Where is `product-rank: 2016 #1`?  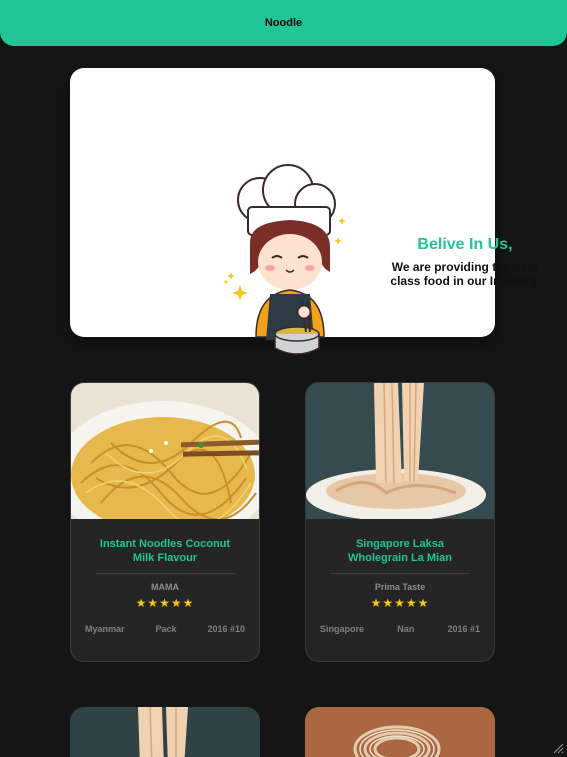
product-rank: 2016 #1 is located at coordinates (463, 629).